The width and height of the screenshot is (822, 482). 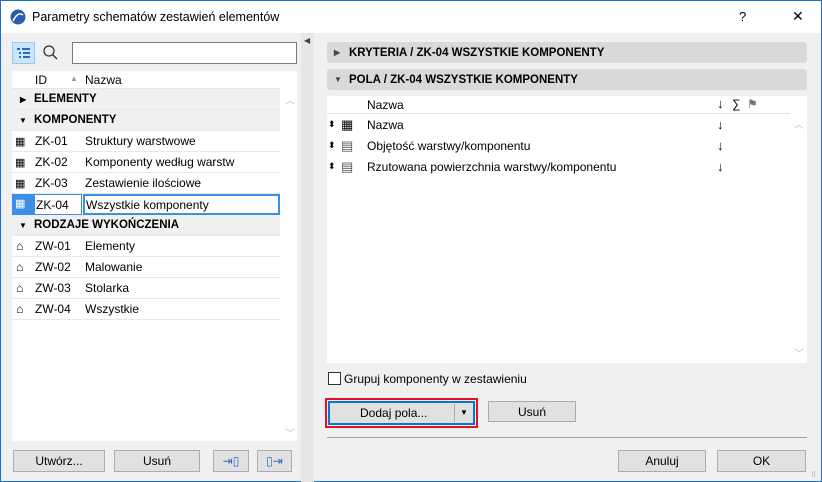 What do you see at coordinates (532, 411) in the screenshot?
I see `remove-field-button: Usuń` at bounding box center [532, 411].